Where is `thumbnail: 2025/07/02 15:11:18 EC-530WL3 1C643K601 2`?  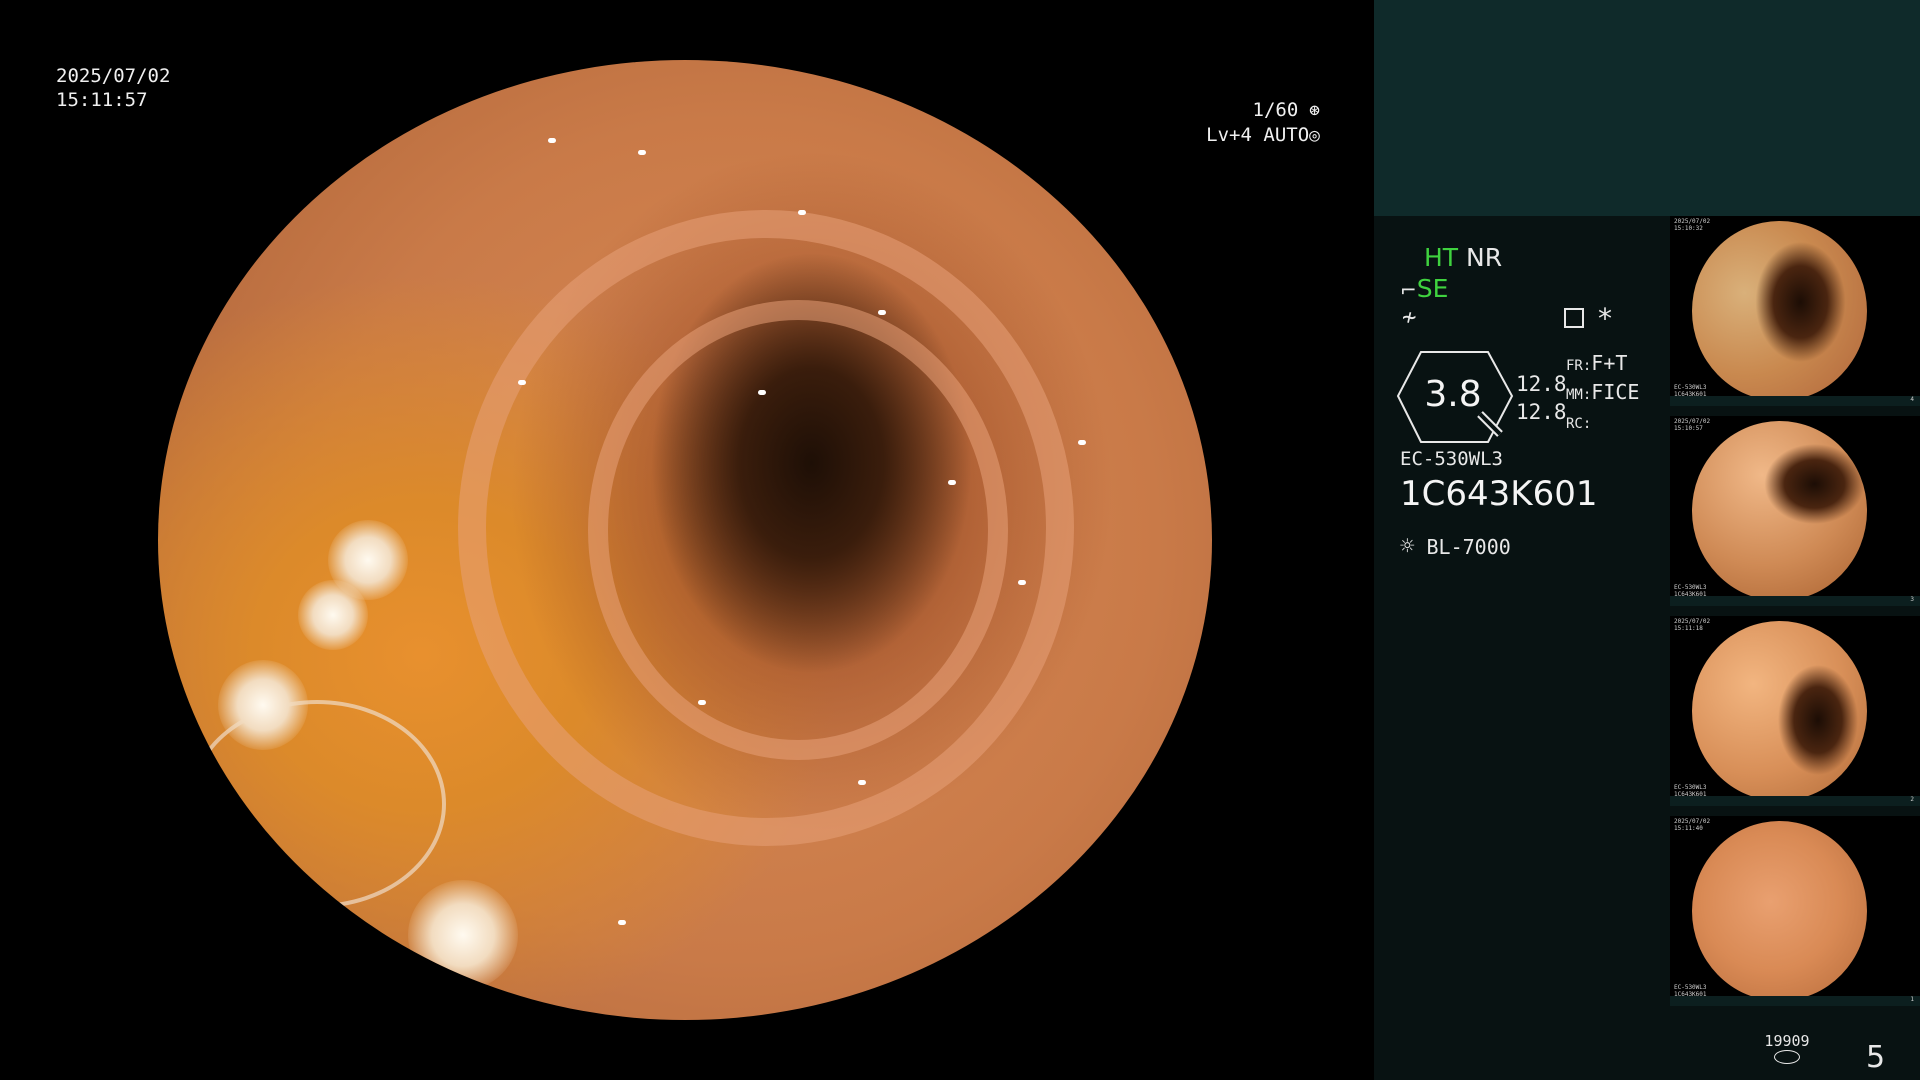 thumbnail: 2025/07/02 15:11:18 EC-530WL3 1C643K601 2 is located at coordinates (1795, 711).